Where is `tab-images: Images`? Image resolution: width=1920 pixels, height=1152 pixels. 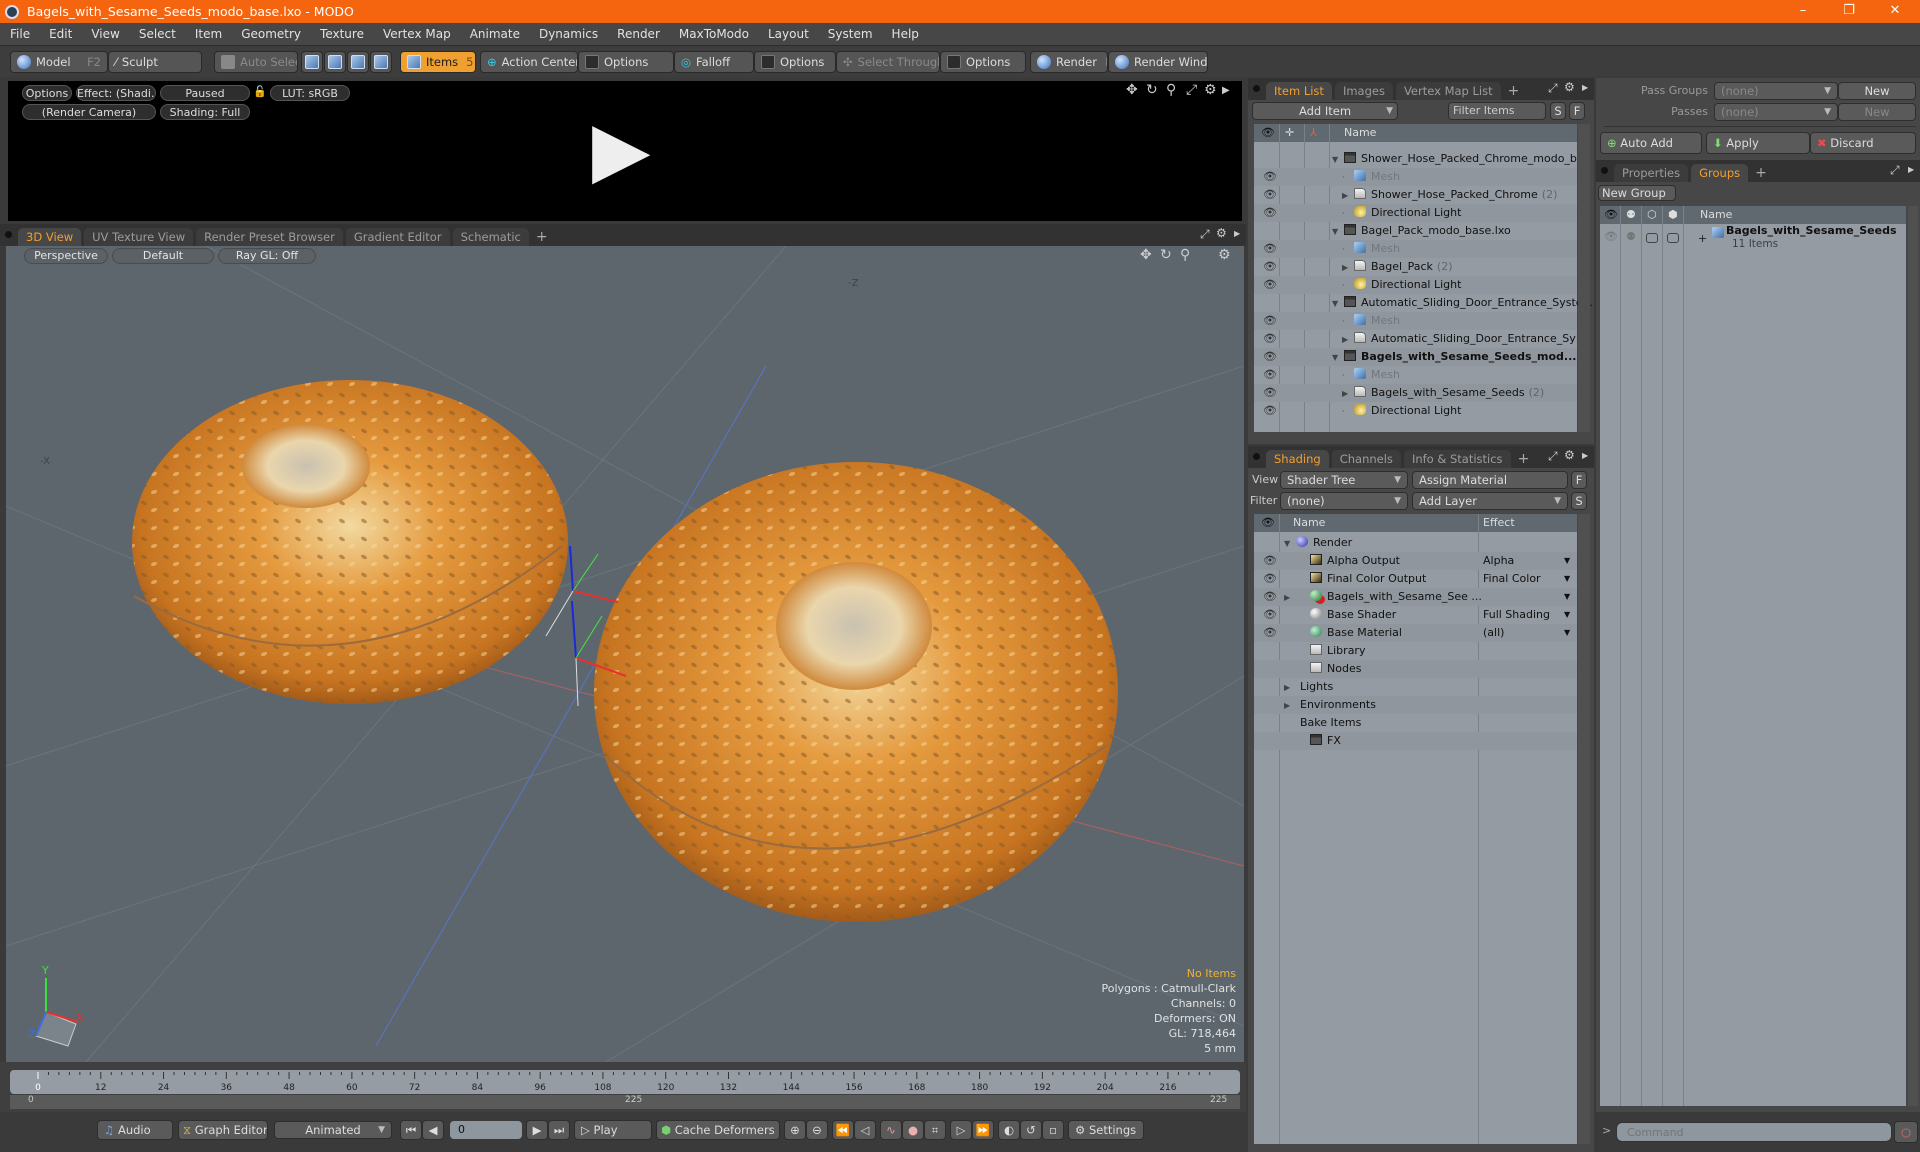 tab-images: Images is located at coordinates (1363, 91).